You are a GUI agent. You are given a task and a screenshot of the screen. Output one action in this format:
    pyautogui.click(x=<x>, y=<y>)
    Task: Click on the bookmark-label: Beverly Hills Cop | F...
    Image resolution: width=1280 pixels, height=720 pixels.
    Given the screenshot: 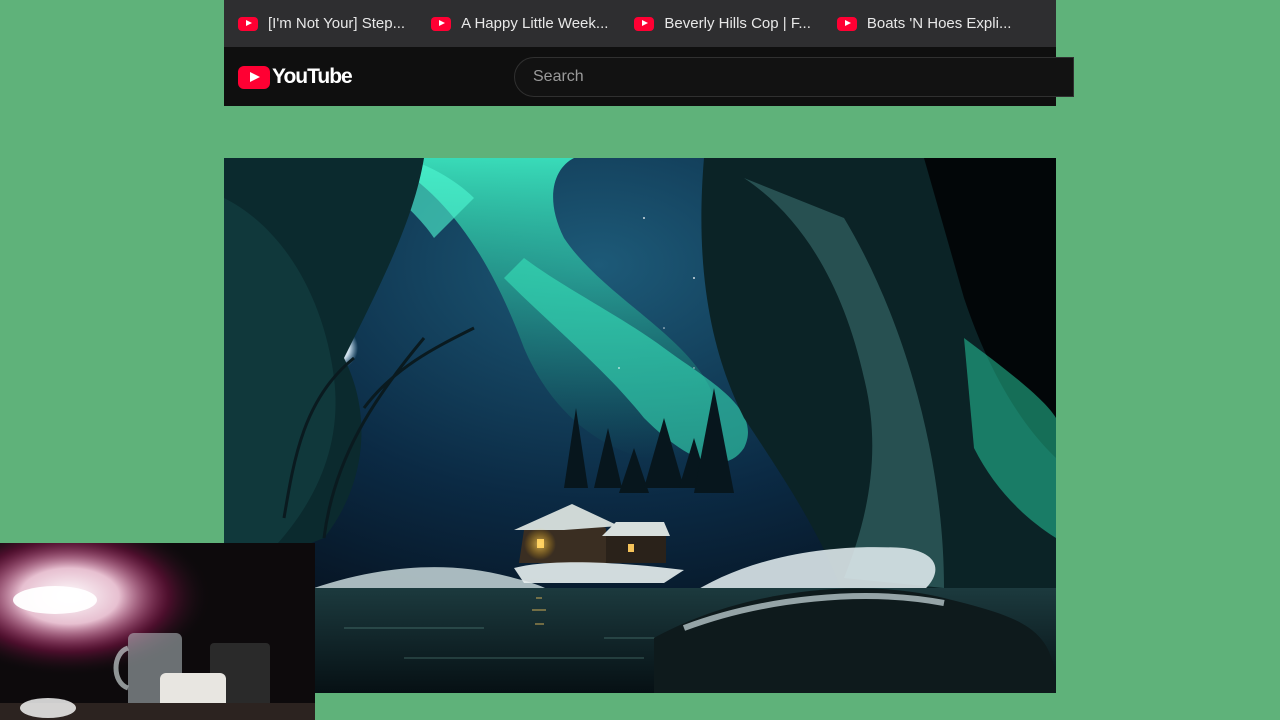 What is the action you would take?
    pyautogui.click(x=737, y=23)
    